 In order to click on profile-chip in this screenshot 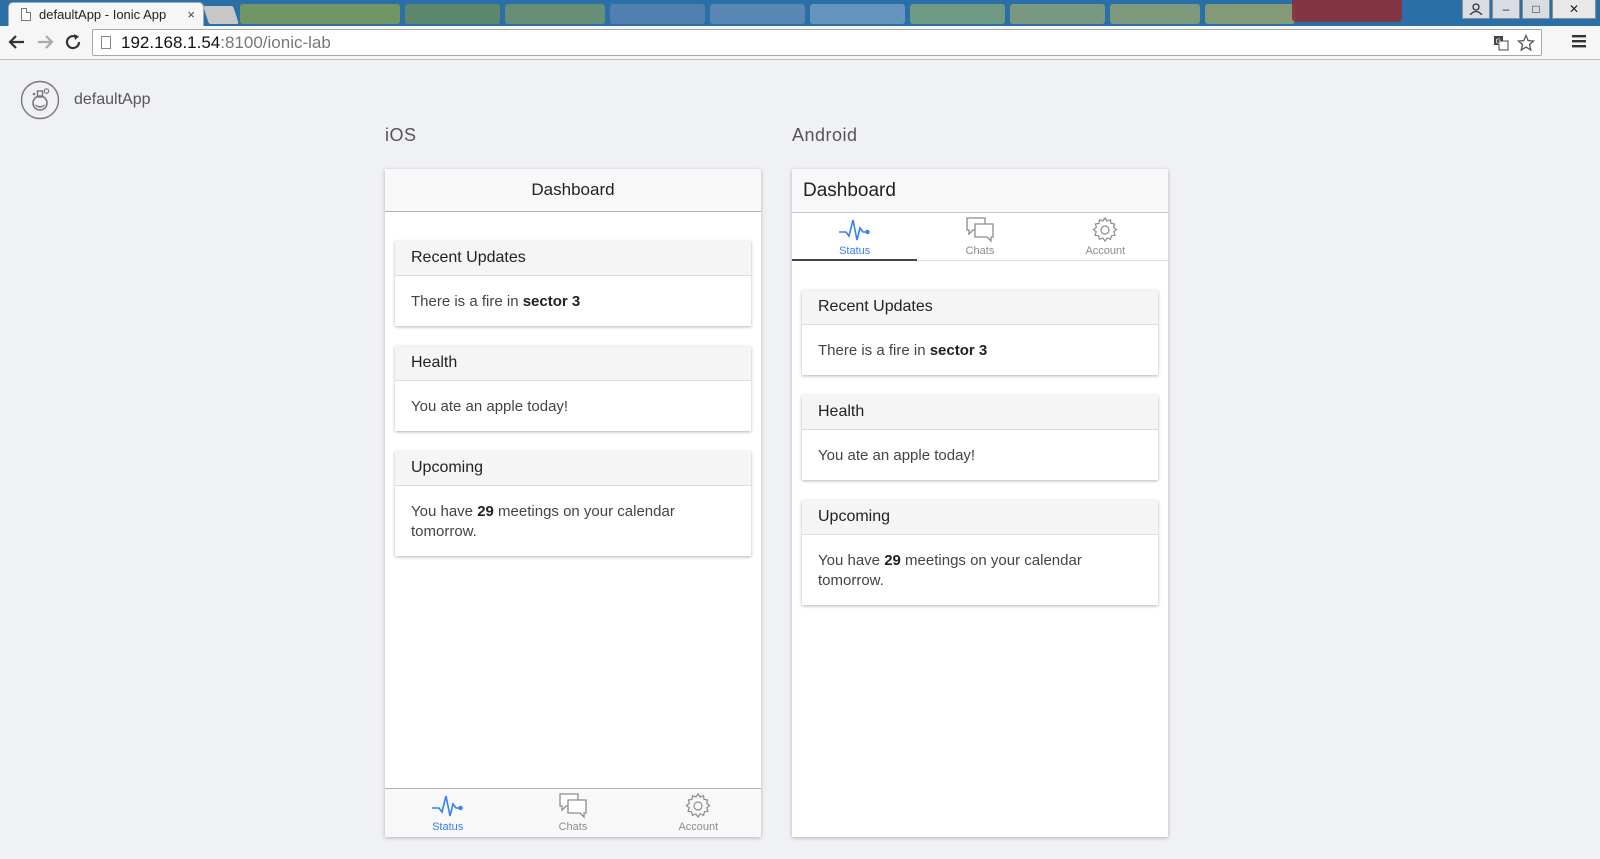, I will do `click(1347, 11)`.